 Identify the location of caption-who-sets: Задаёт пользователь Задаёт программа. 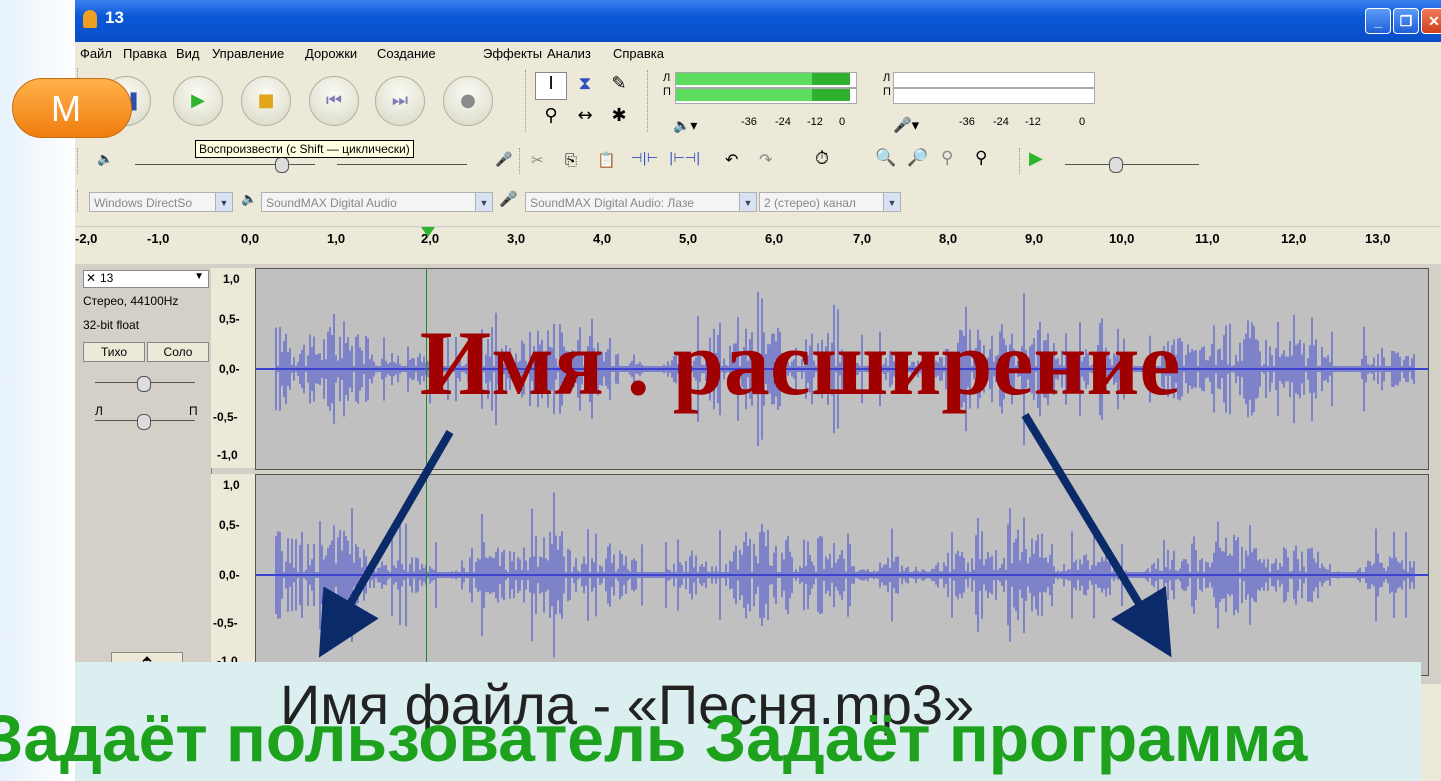
(654, 738).